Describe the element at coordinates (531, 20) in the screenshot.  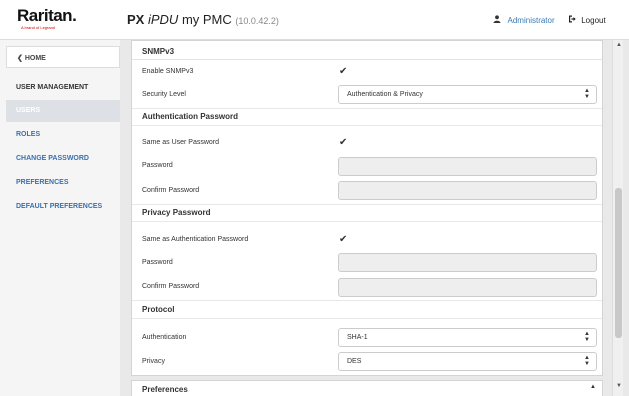
I see `user-name: Administrator` at that location.